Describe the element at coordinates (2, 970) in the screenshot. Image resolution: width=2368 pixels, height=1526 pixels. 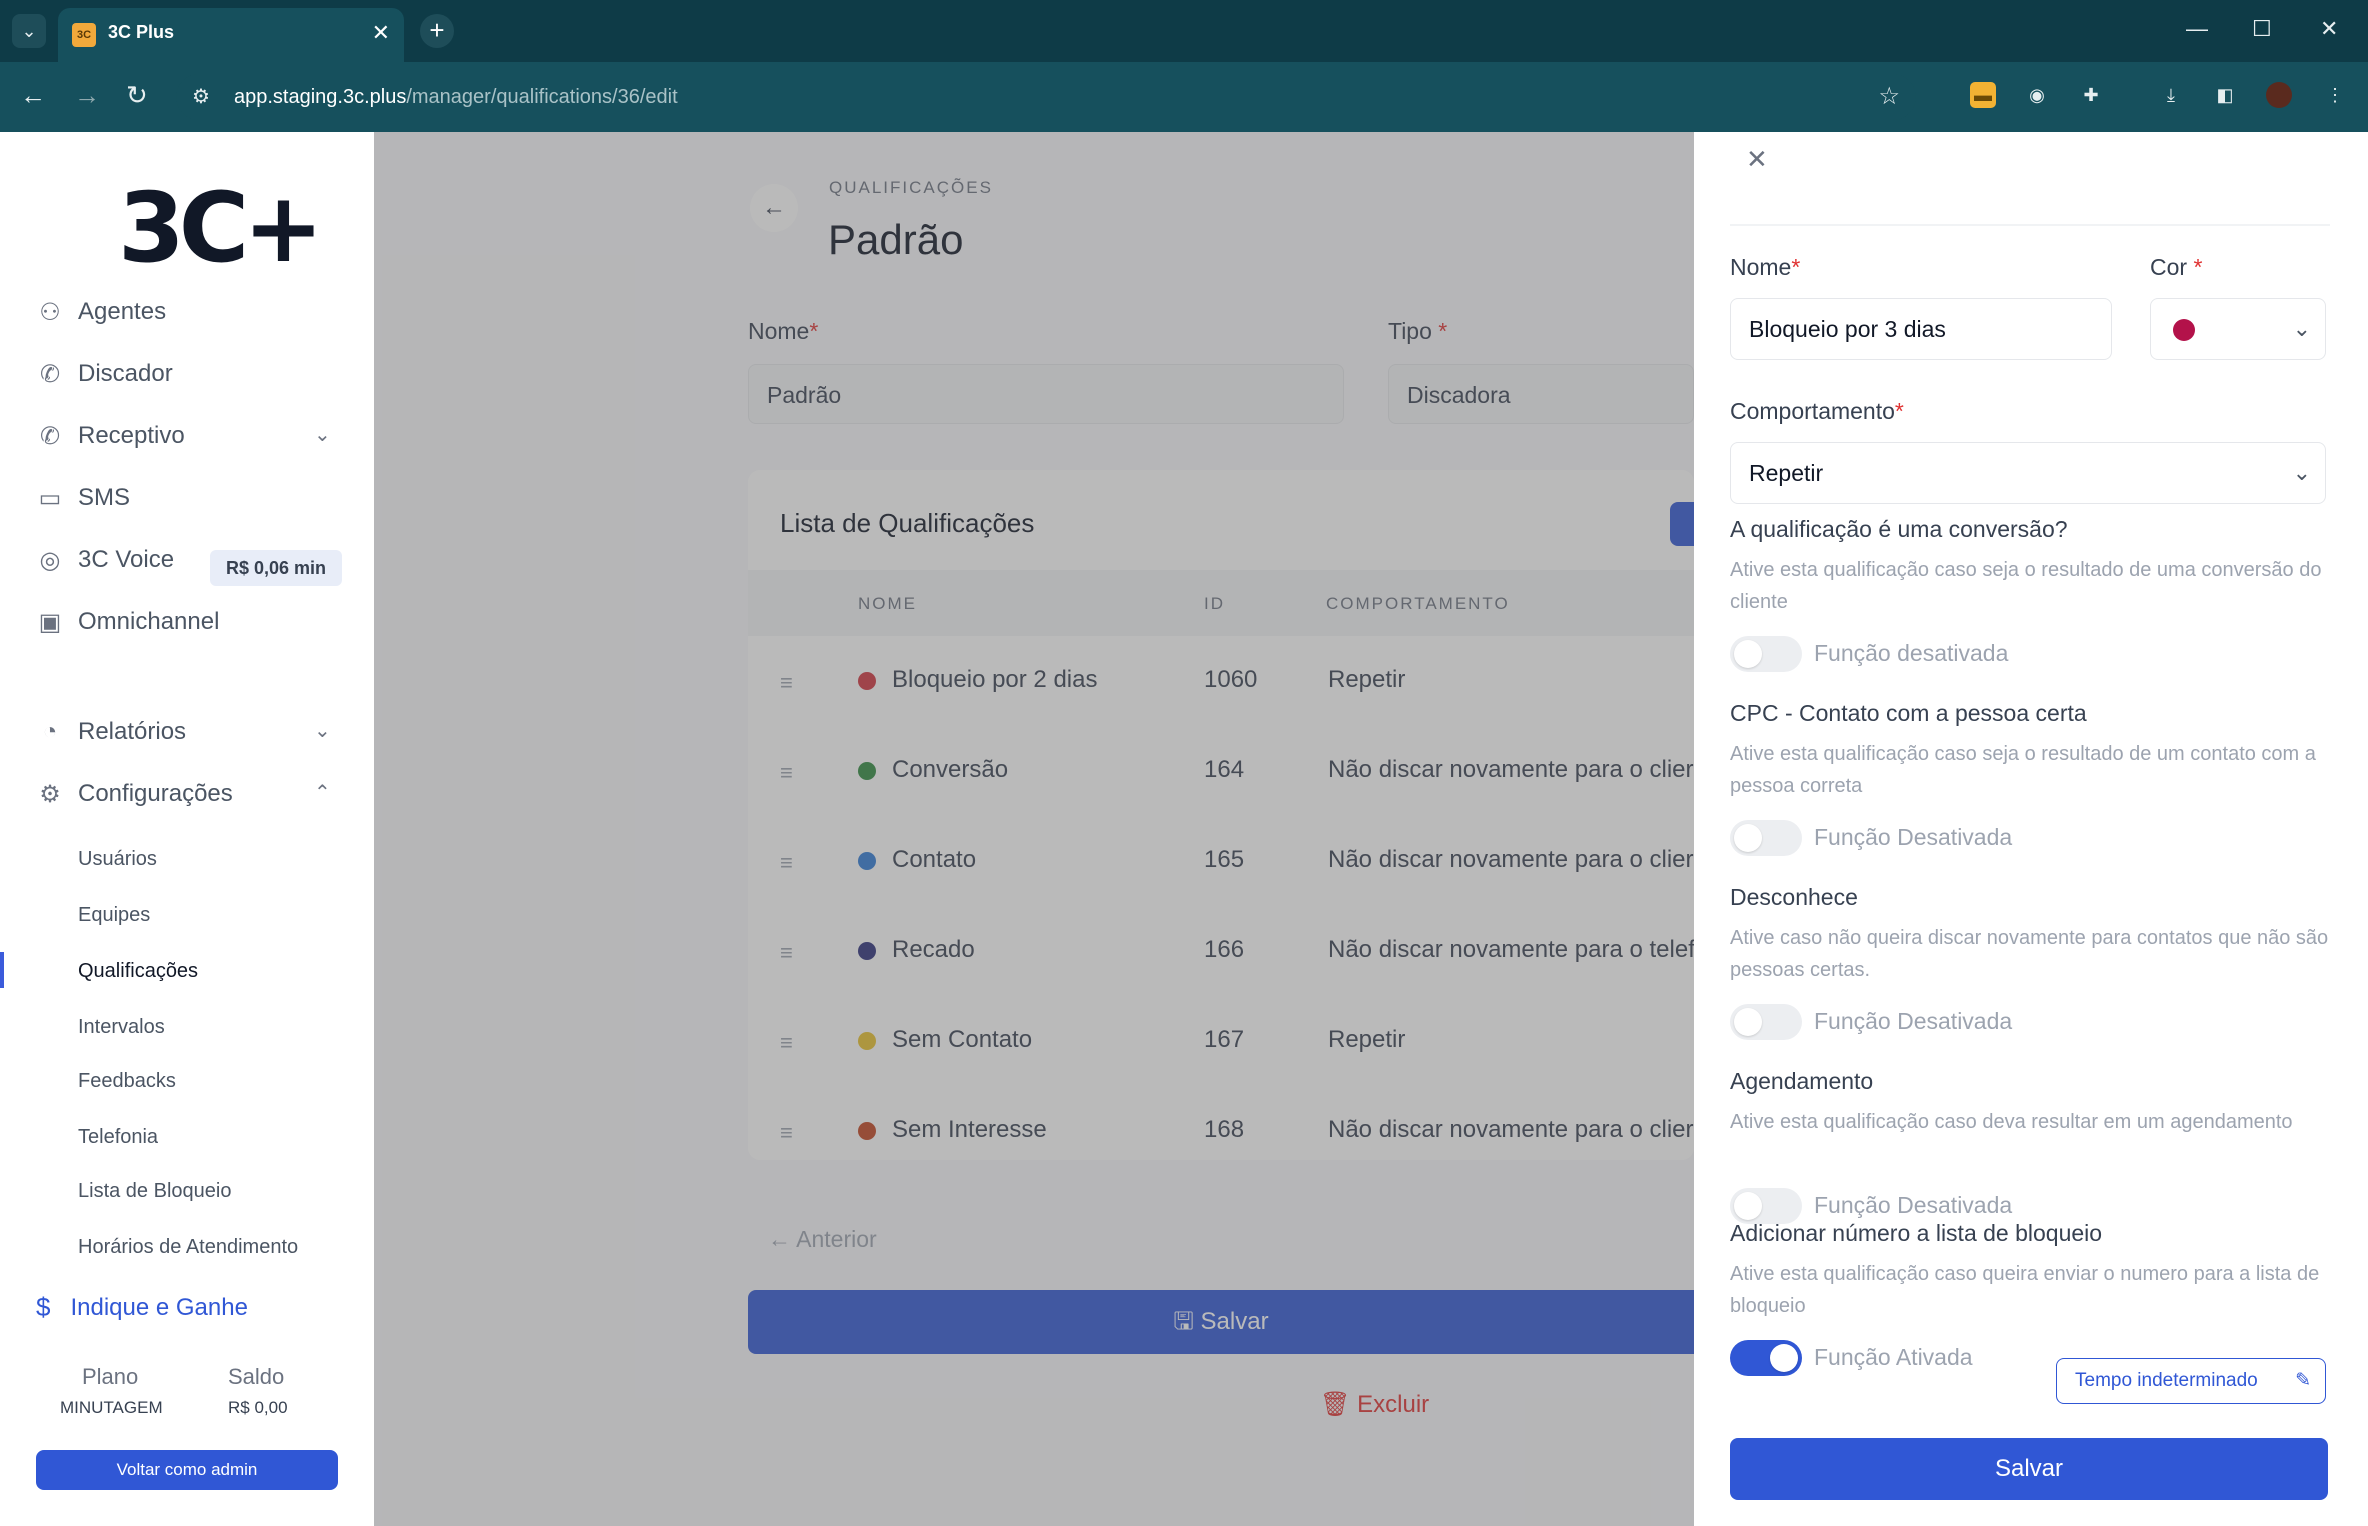
I see `active-indicator` at that location.